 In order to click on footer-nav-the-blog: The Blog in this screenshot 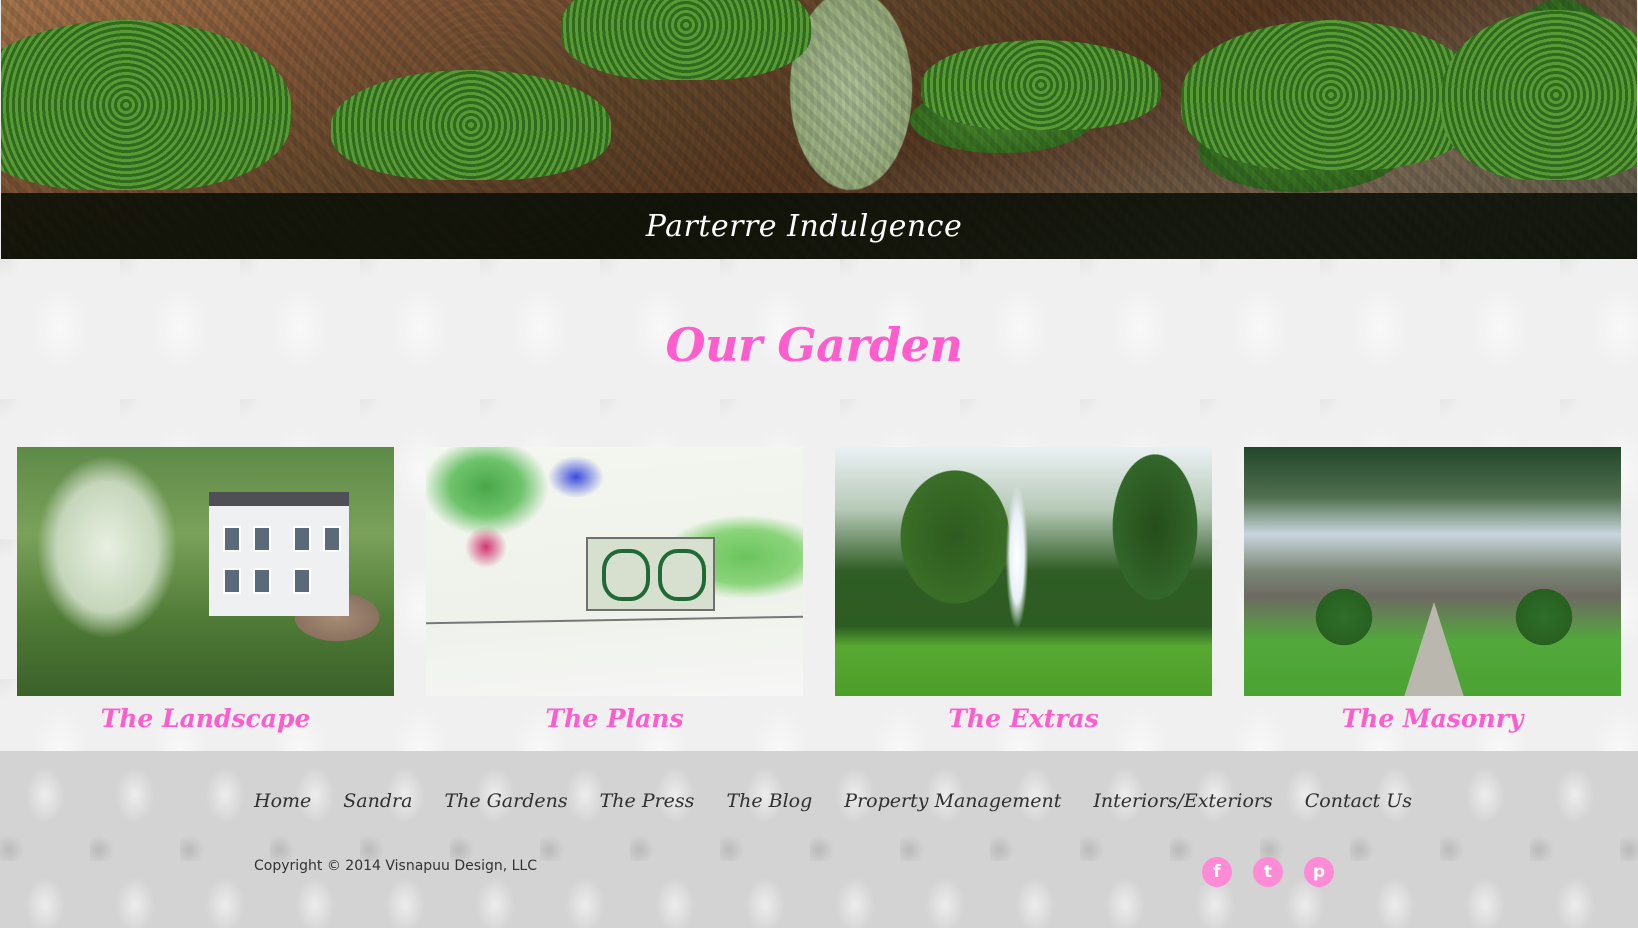, I will do `click(769, 801)`.